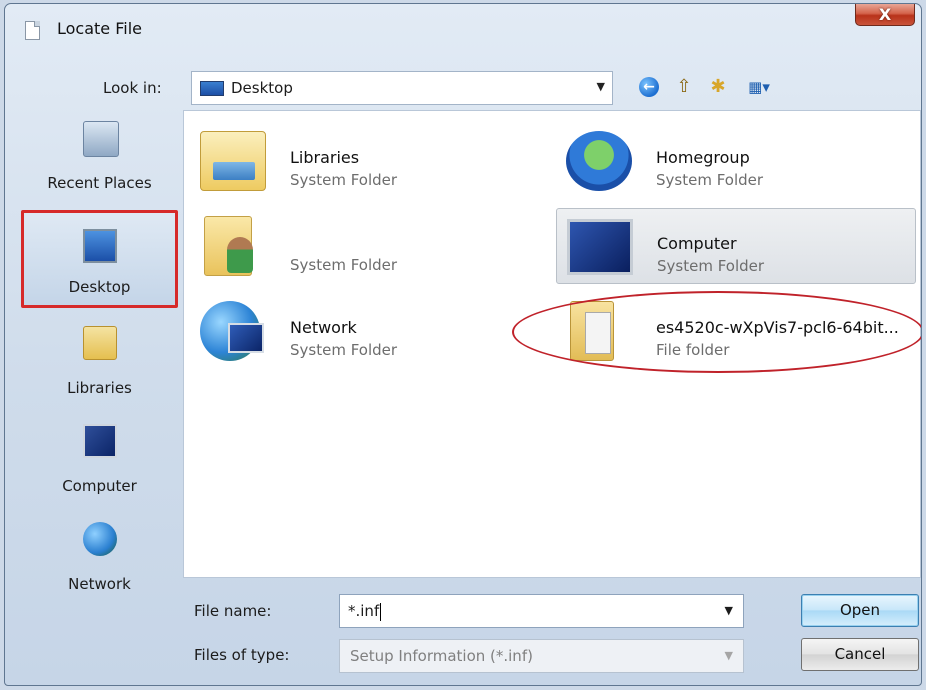 This screenshot has width=926, height=690. Describe the element at coordinates (99, 287) in the screenshot. I see `place-label: Desktop` at that location.